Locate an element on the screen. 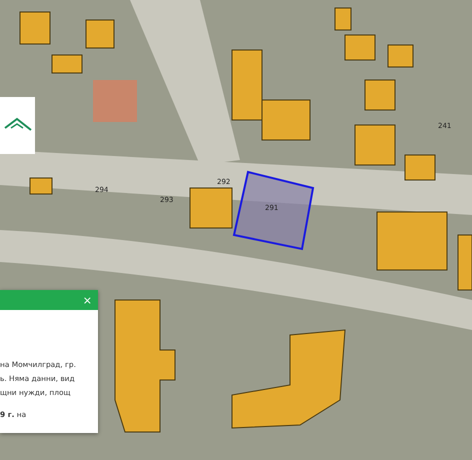  parcel-outline is located at coordinates (273, 210).